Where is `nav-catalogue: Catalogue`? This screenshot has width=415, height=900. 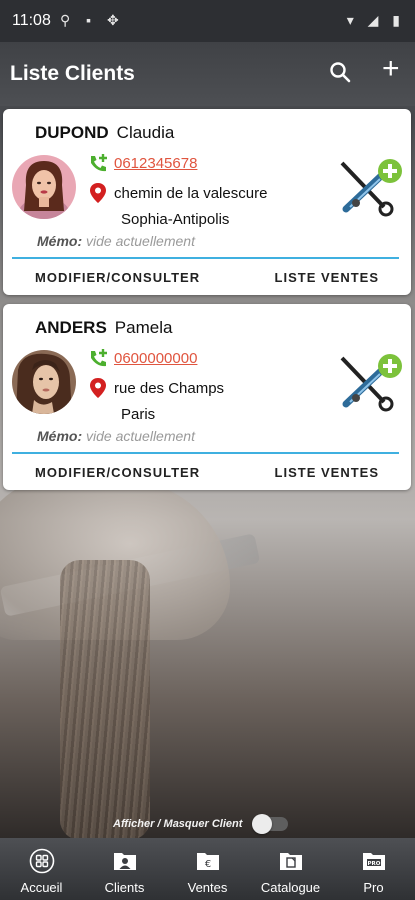
nav-catalogue: Catalogue is located at coordinates (290, 869).